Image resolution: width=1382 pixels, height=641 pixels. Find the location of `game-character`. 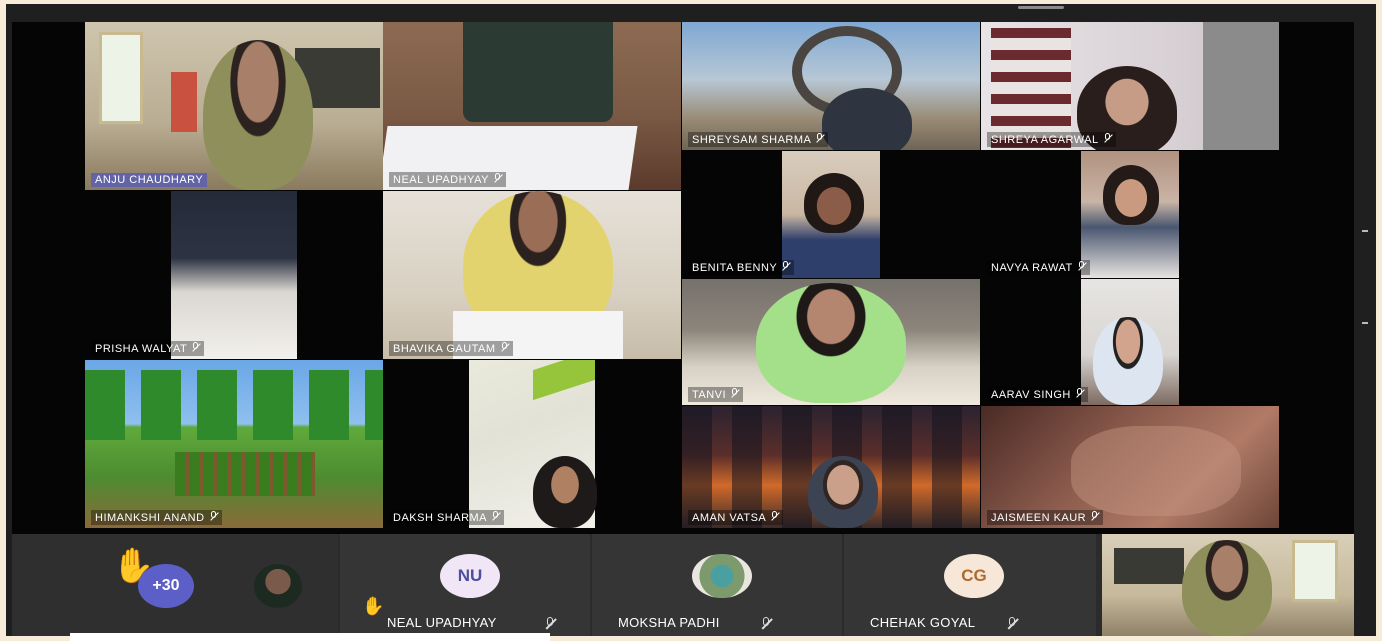

game-character is located at coordinates (867, 119).